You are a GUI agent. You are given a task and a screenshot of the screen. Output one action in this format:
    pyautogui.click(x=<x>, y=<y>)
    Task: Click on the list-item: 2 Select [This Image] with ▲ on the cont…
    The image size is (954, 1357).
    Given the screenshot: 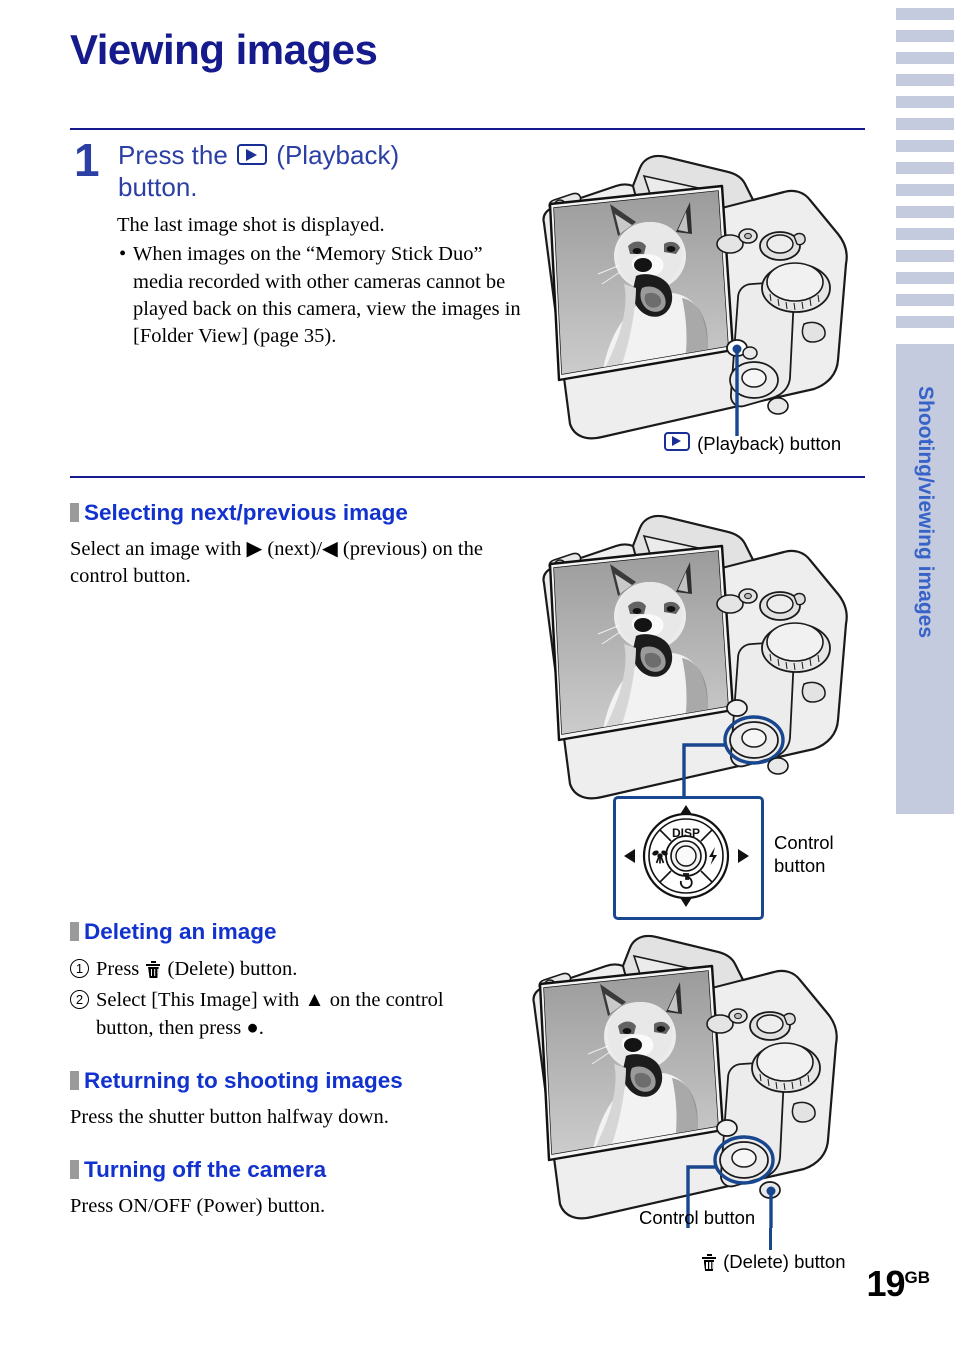 What is the action you would take?
    pyautogui.click(x=285, y=1015)
    